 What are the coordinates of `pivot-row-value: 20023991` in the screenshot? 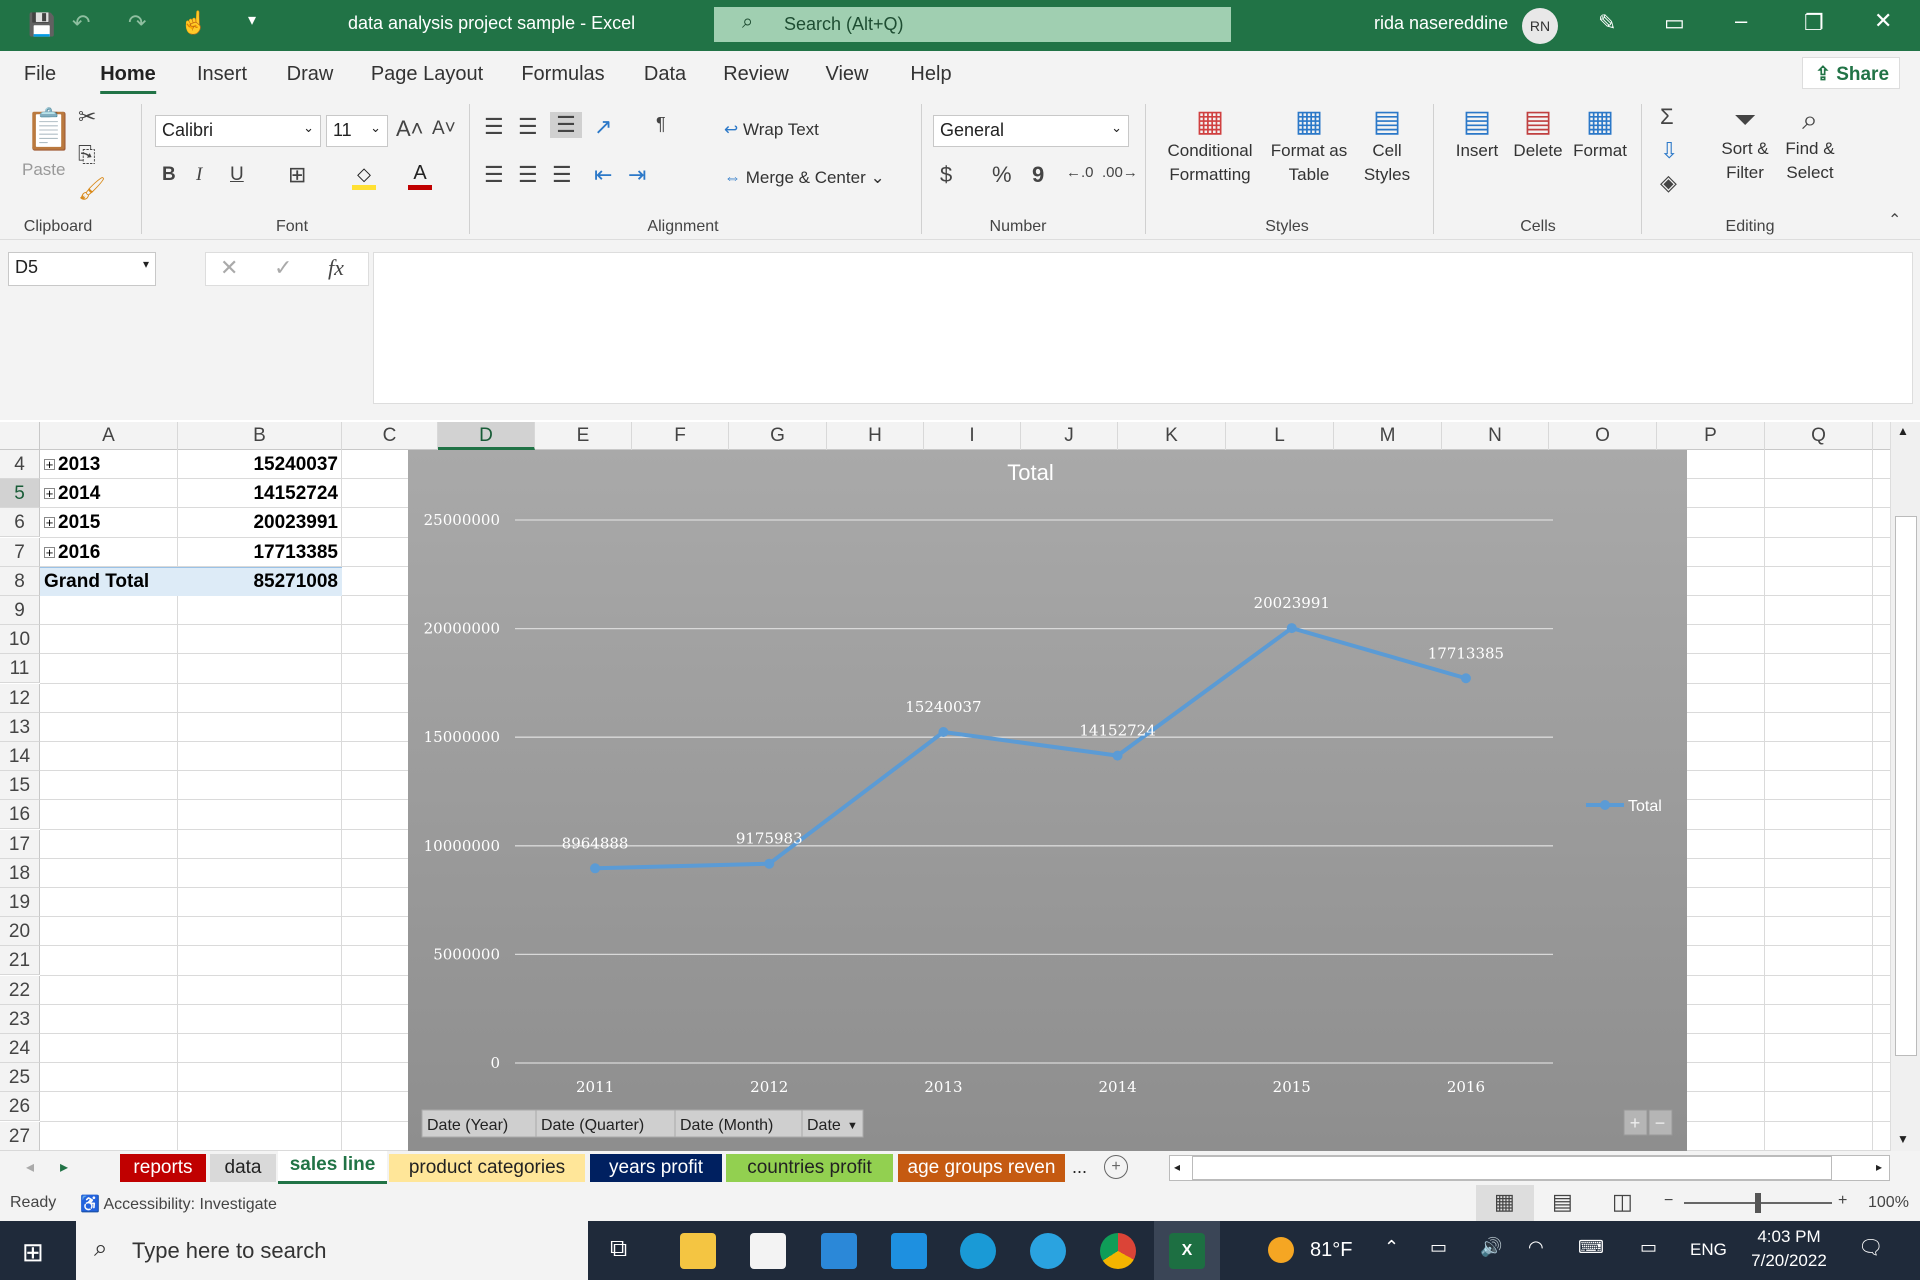 It's located at (258, 522).